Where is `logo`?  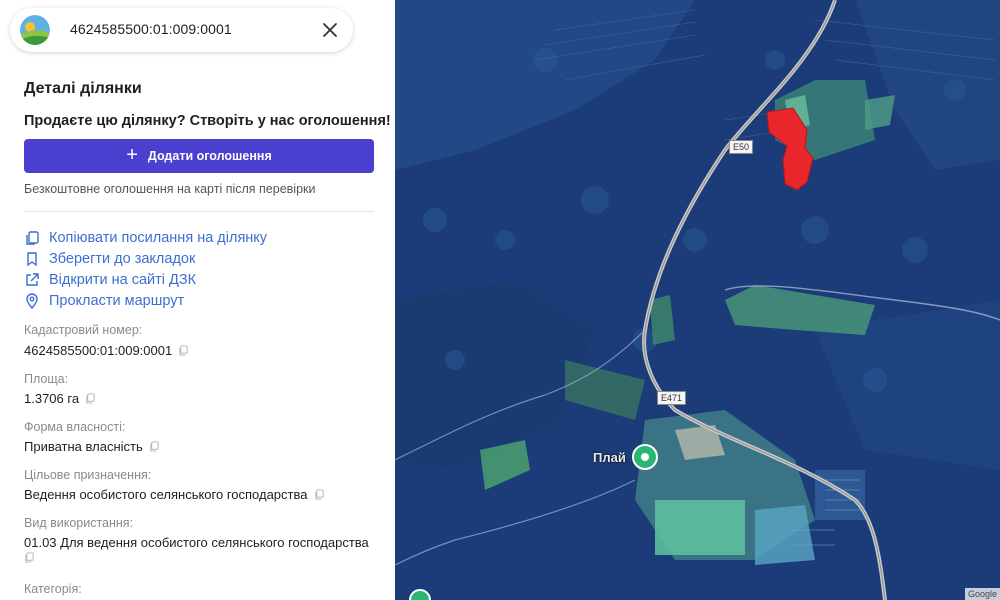
logo is located at coordinates (35, 30).